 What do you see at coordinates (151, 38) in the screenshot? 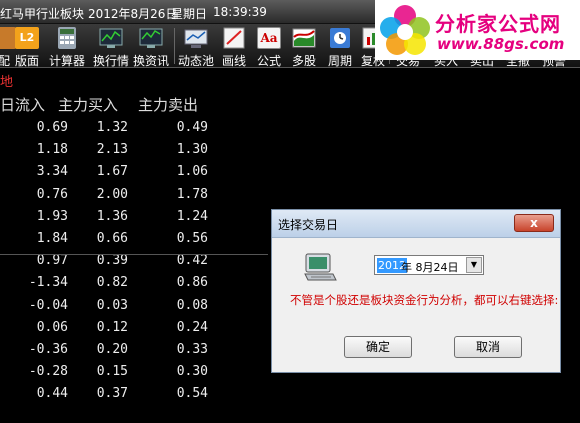
I see `news-switch-icon` at bounding box center [151, 38].